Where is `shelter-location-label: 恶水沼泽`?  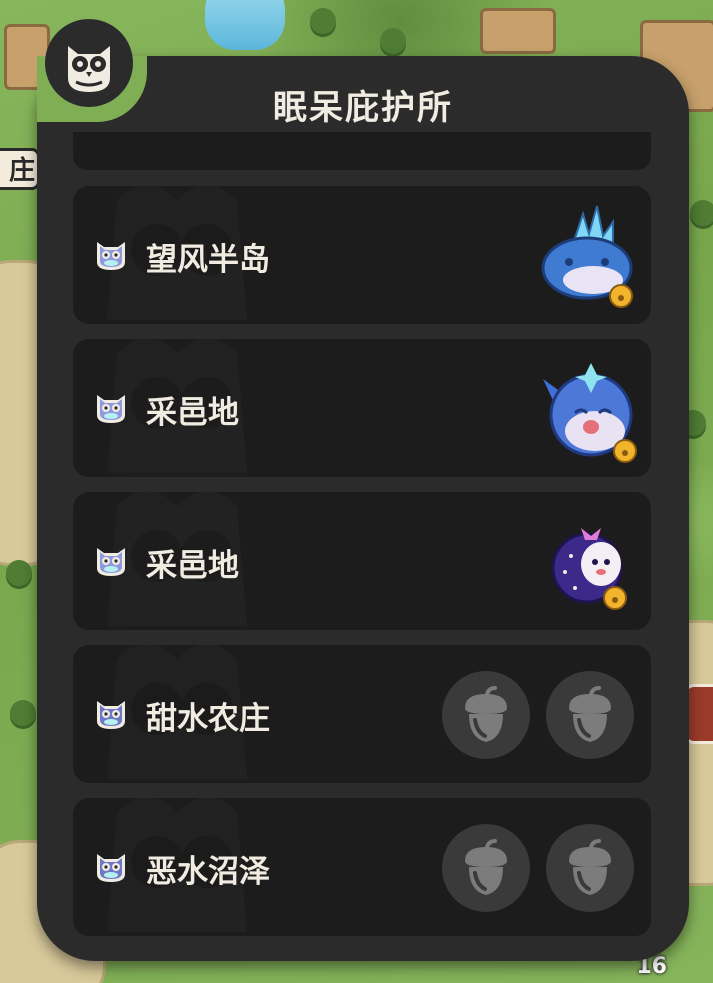 shelter-location-label: 恶水沼泽 is located at coordinates (208, 872).